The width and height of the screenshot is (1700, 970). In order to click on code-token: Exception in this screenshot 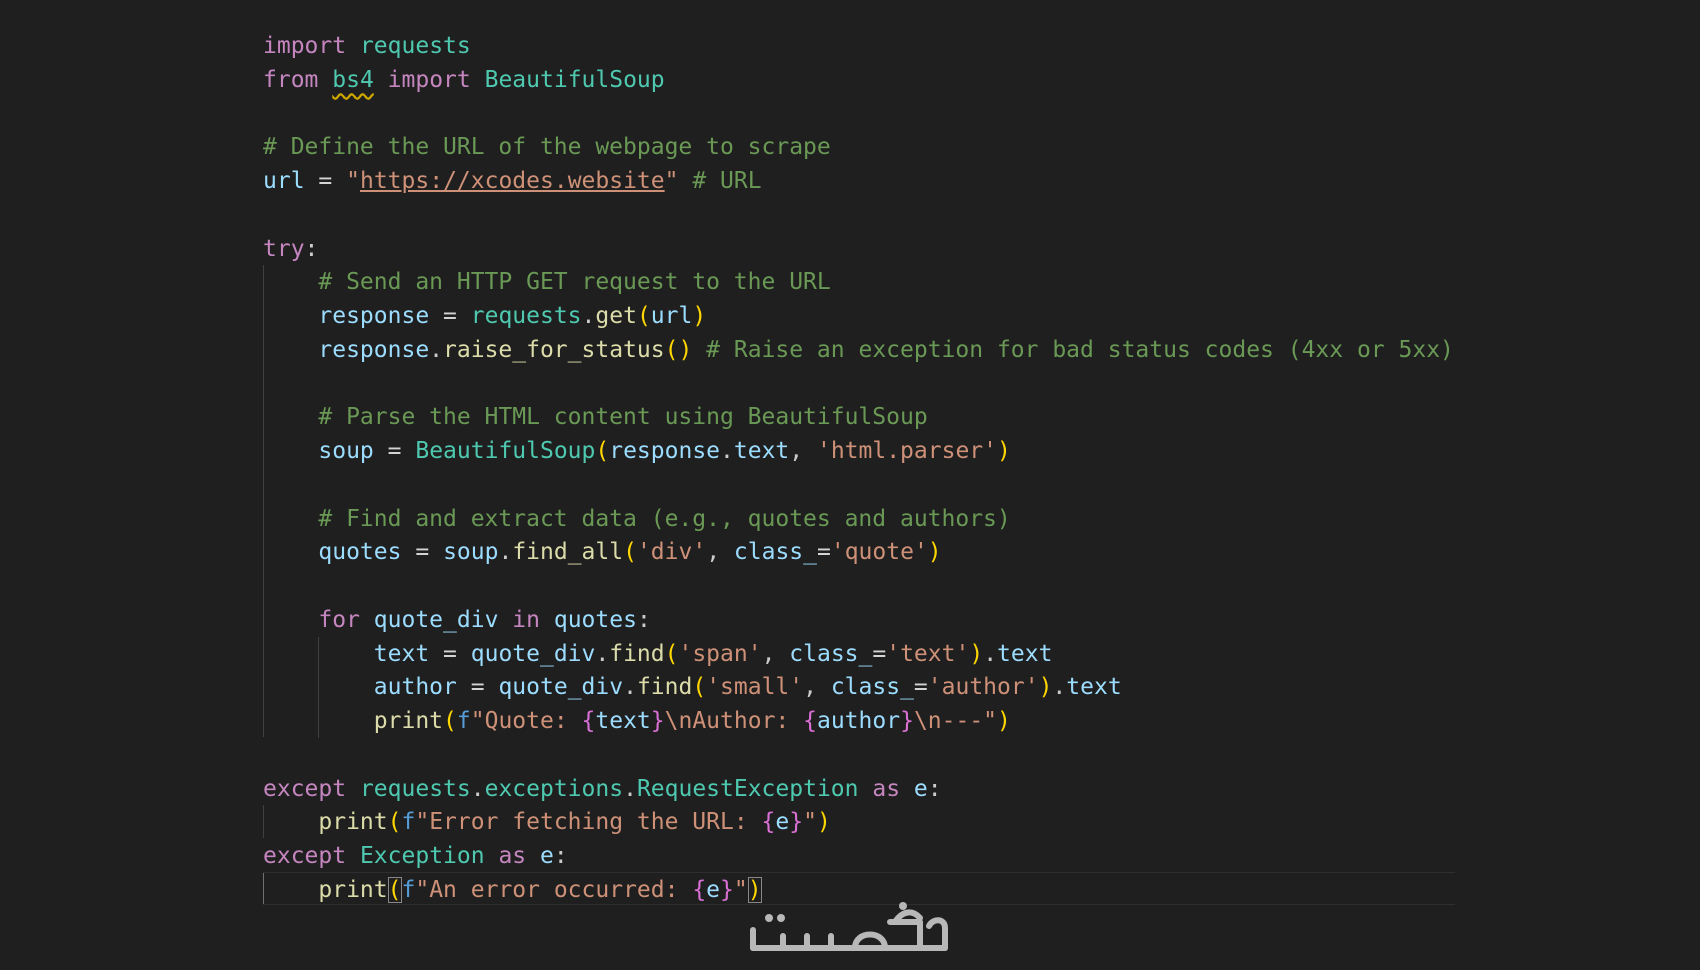, I will do `click(422, 856)`.